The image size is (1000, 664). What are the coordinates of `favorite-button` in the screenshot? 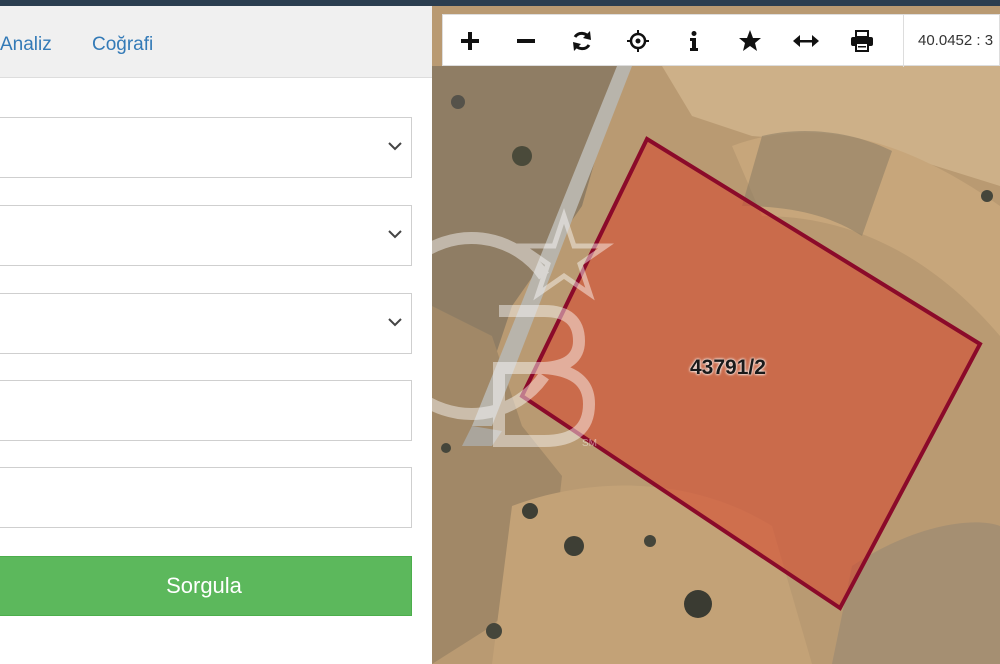 It's located at (750, 41).